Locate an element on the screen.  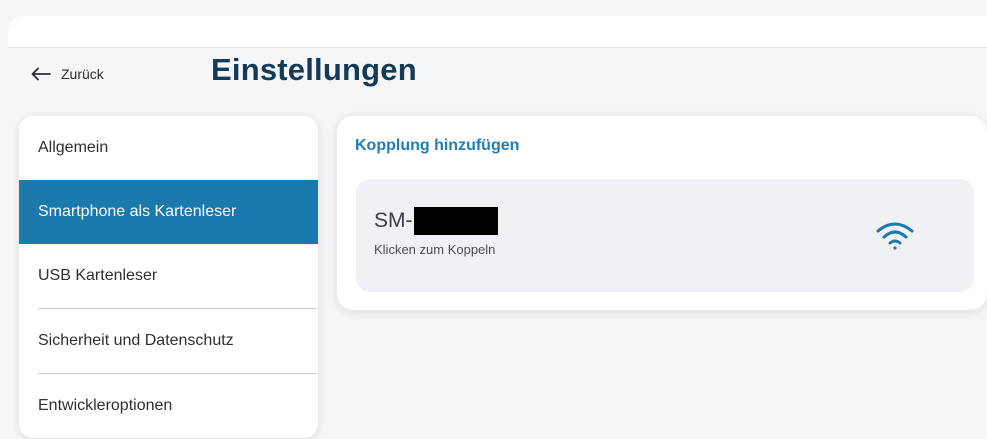
sidebar-item-label: Sicherheit und Datenschutz is located at coordinates (136, 340).